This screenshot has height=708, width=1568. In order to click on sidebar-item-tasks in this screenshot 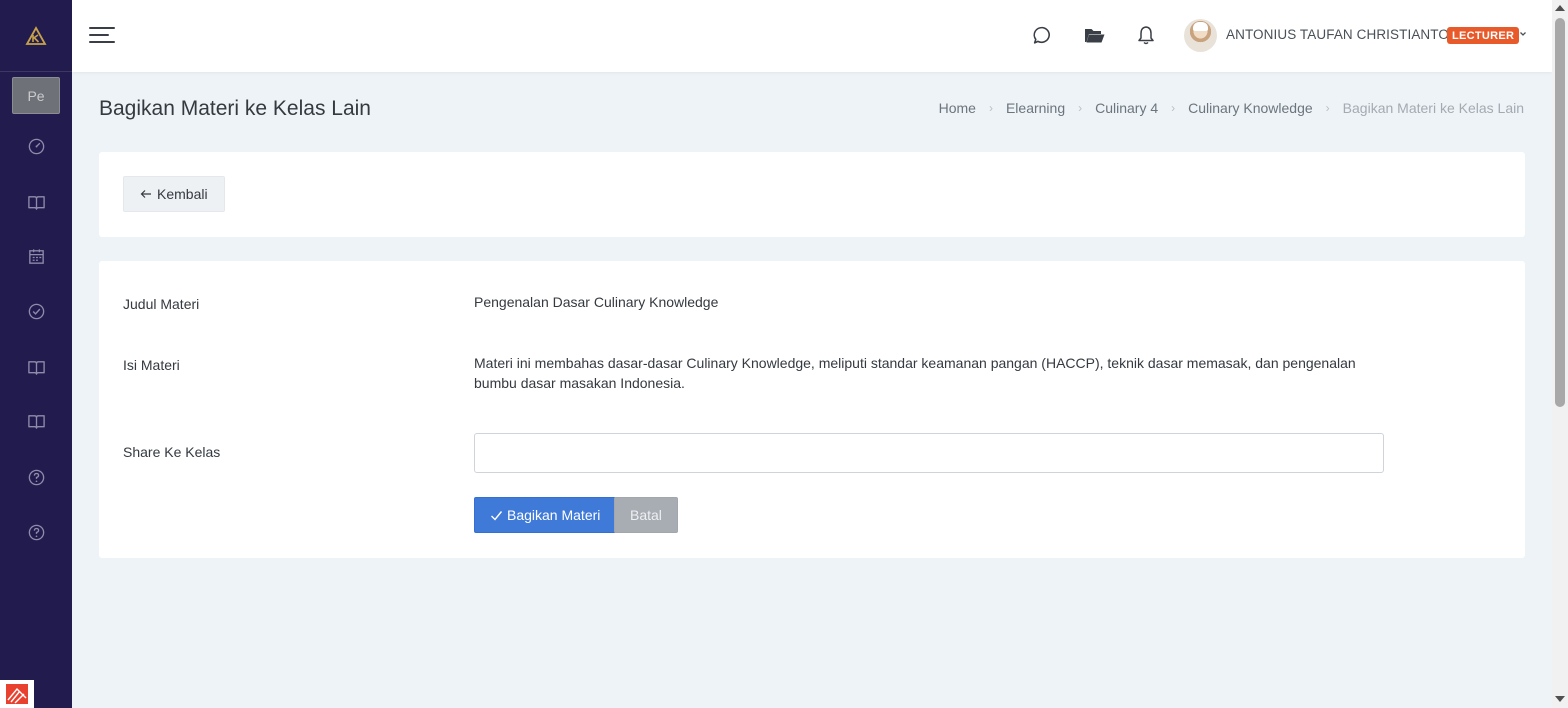, I will do `click(36, 311)`.